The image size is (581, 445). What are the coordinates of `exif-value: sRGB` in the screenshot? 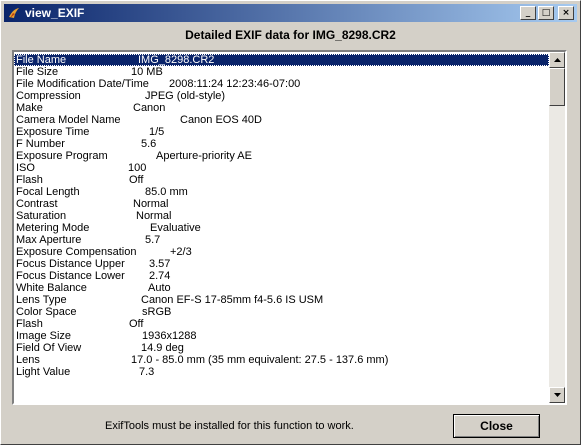 It's located at (157, 312).